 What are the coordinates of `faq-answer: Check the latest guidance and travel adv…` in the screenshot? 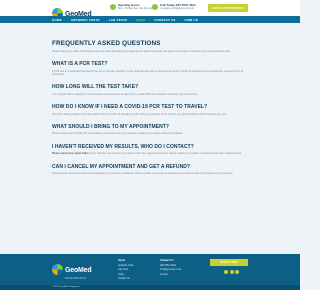 It's located at (139, 114).